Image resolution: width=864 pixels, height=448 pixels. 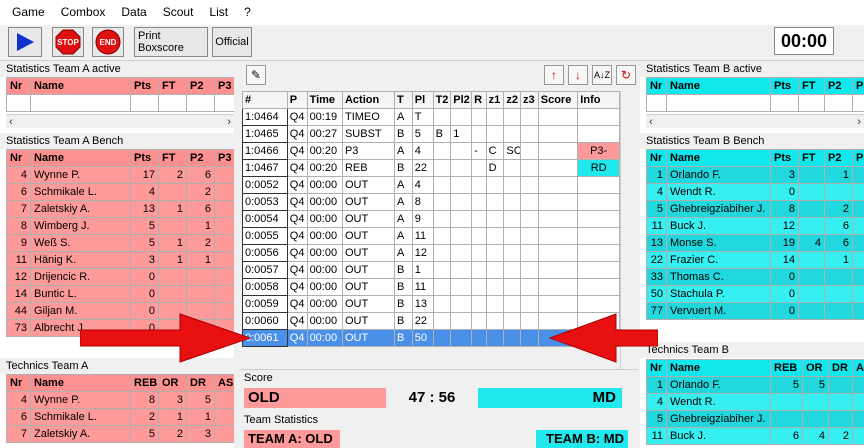 I want to click on team-b-bench-row: 13Monse S.19461, so click(x=755, y=243).